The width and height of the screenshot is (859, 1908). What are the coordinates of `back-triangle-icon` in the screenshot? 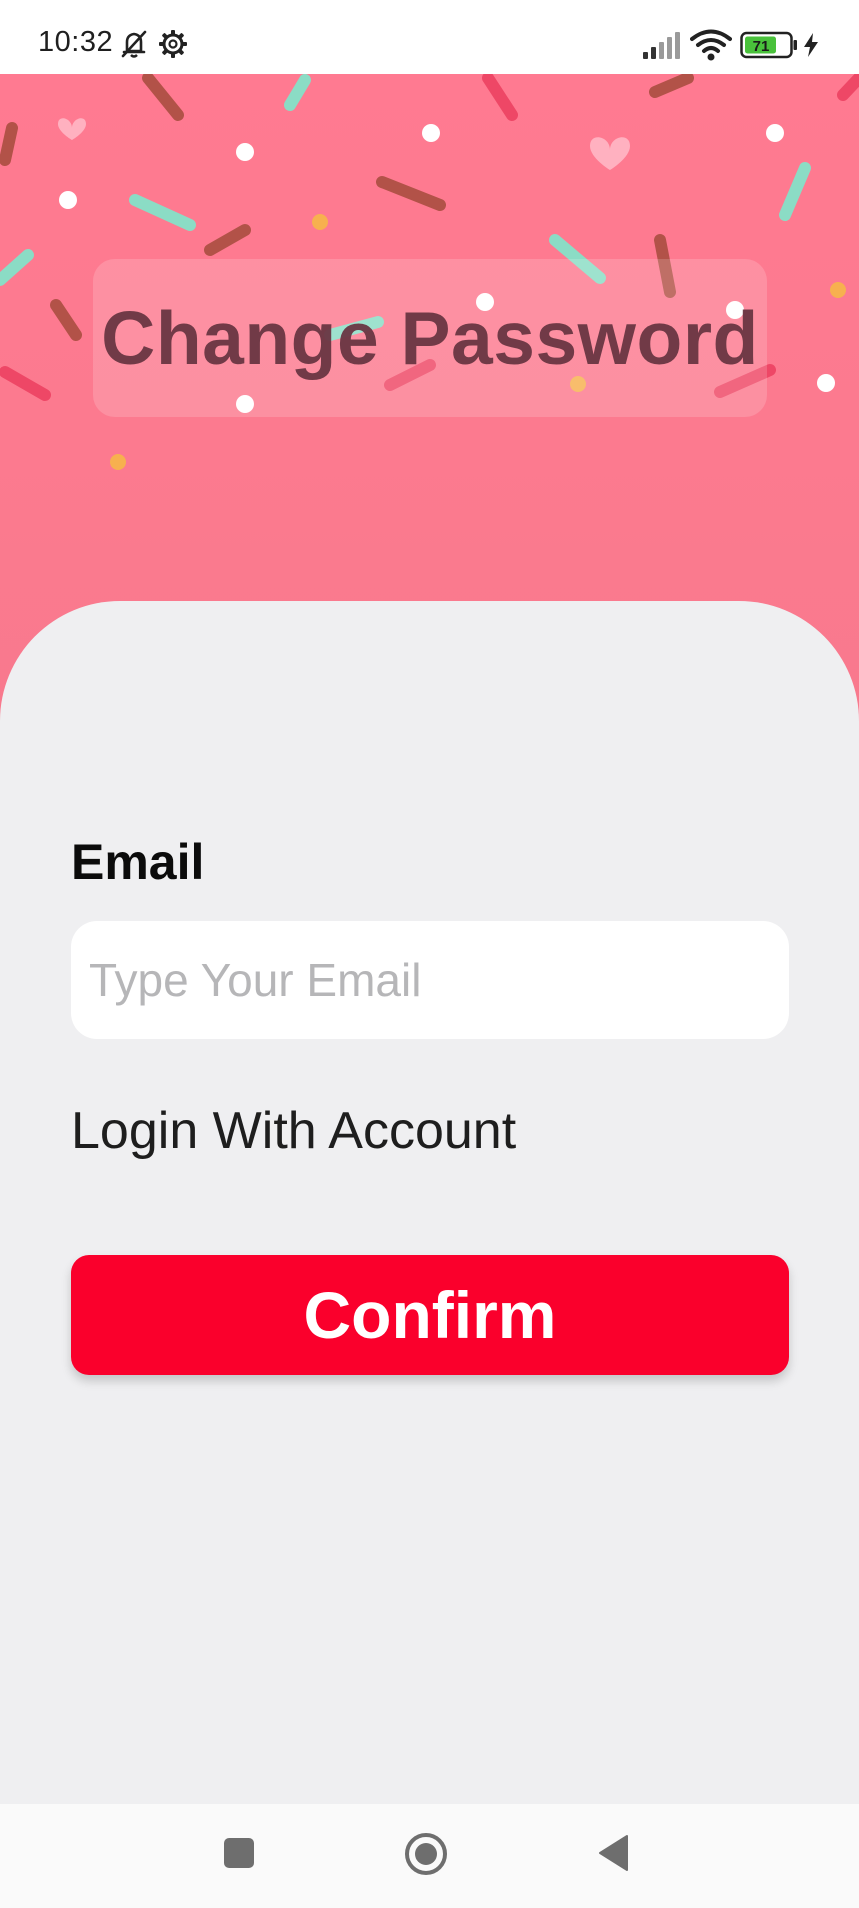 It's located at (614, 1853).